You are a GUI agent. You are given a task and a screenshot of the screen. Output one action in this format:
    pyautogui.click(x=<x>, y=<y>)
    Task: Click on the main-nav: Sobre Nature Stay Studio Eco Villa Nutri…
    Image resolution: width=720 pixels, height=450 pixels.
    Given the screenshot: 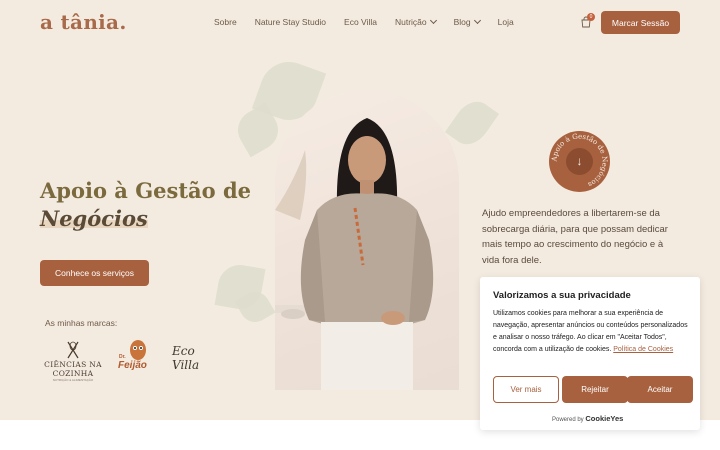 What is the action you would take?
    pyautogui.click(x=373, y=21)
    